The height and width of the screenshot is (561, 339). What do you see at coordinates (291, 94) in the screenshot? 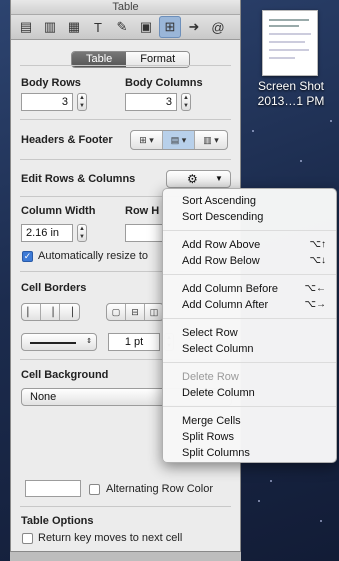
I see `screenshot-file-label: Screen Shot 2013…1 PM` at bounding box center [291, 94].